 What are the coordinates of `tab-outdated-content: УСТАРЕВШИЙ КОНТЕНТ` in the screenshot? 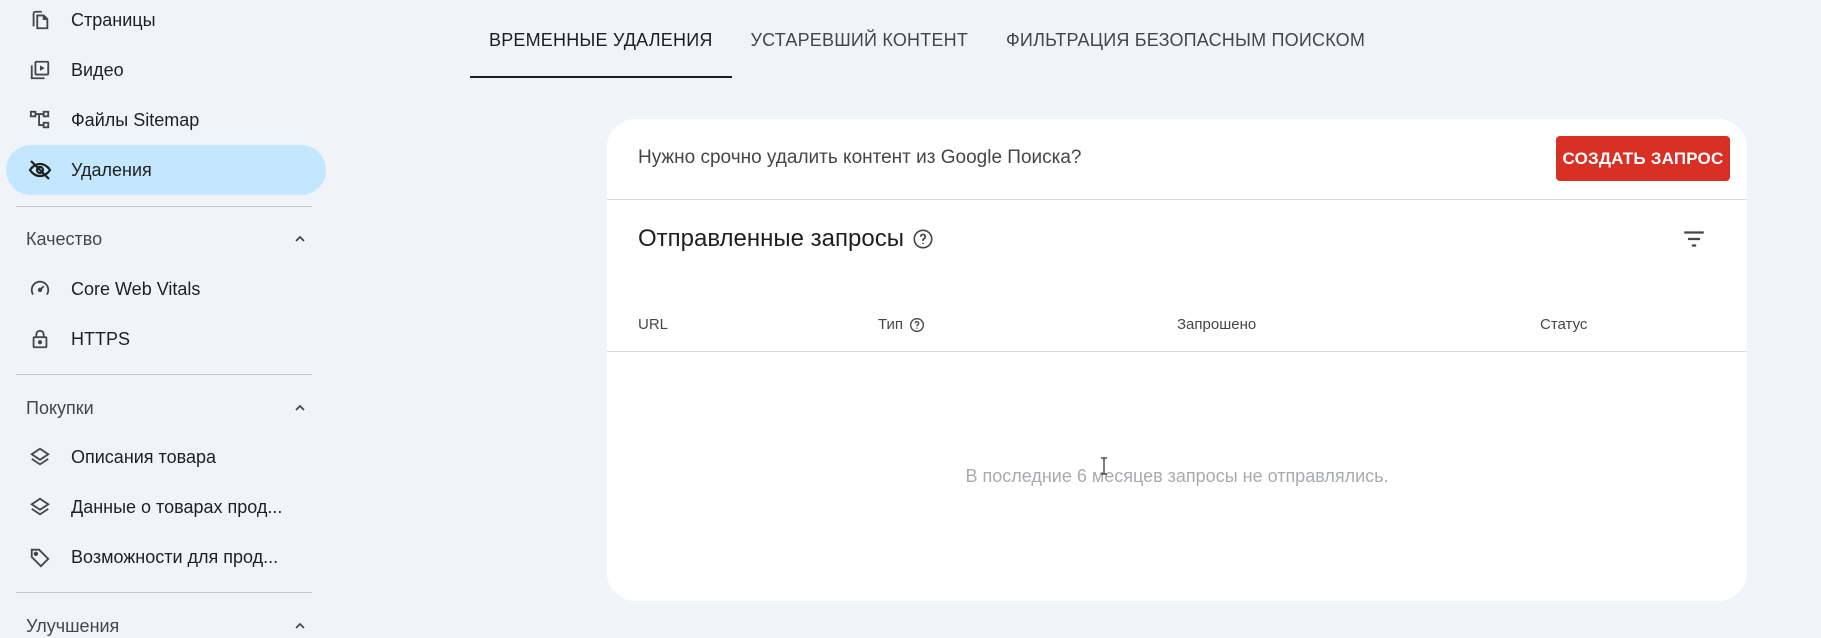 It's located at (860, 40).